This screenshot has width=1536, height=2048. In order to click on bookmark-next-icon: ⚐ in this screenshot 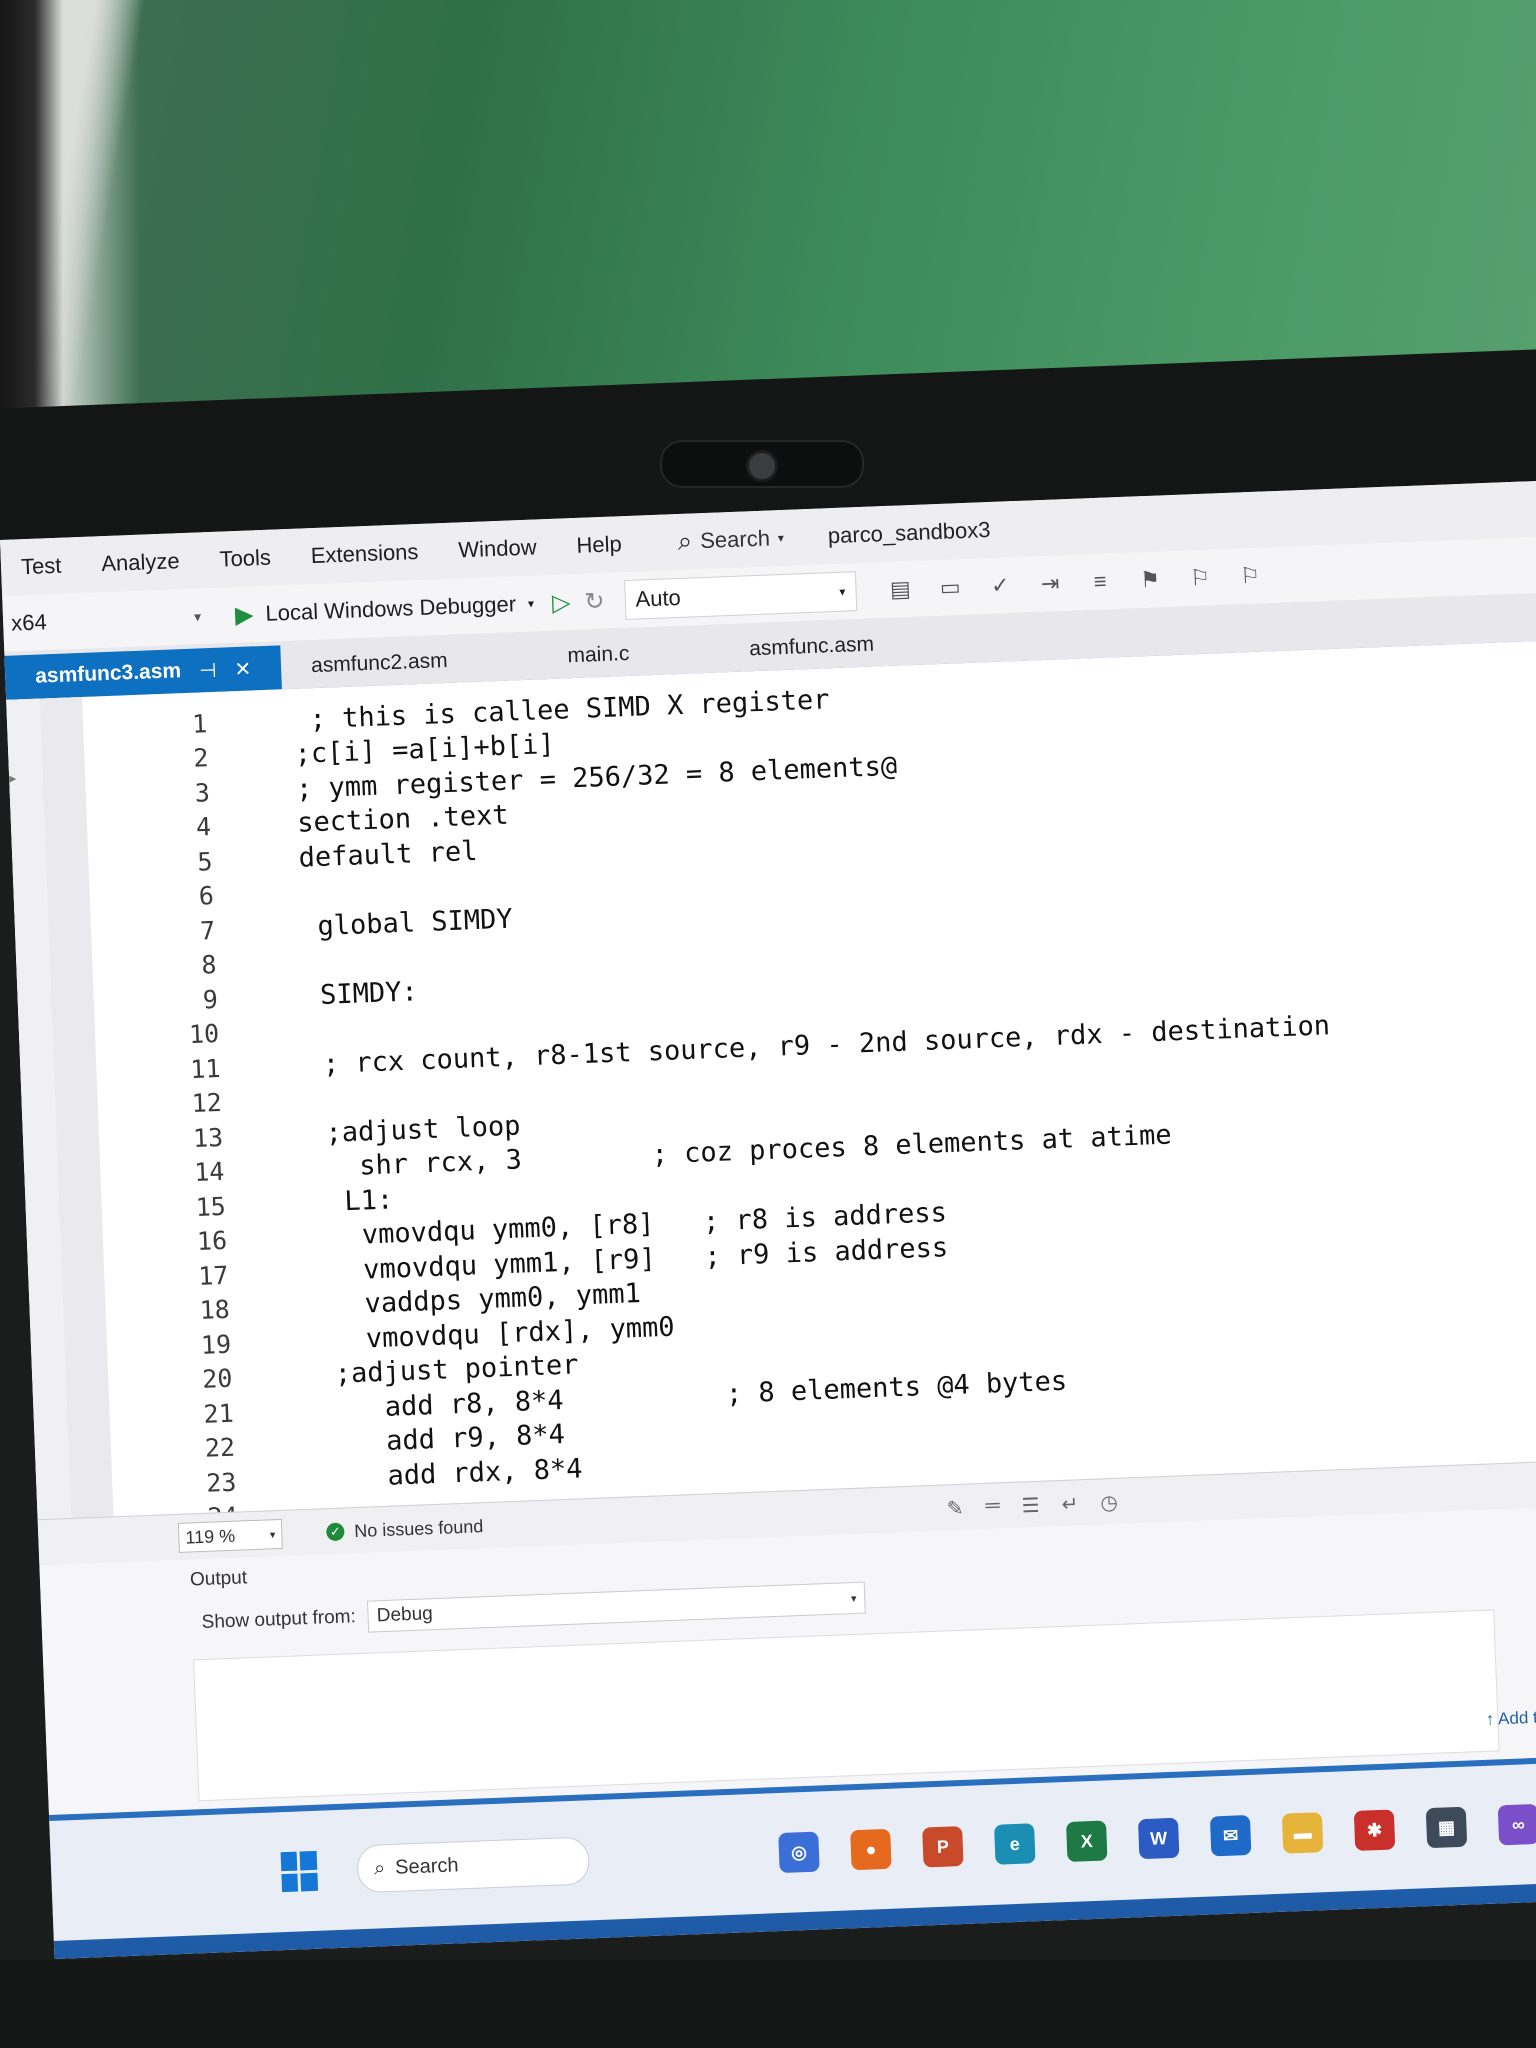, I will do `click(1250, 576)`.